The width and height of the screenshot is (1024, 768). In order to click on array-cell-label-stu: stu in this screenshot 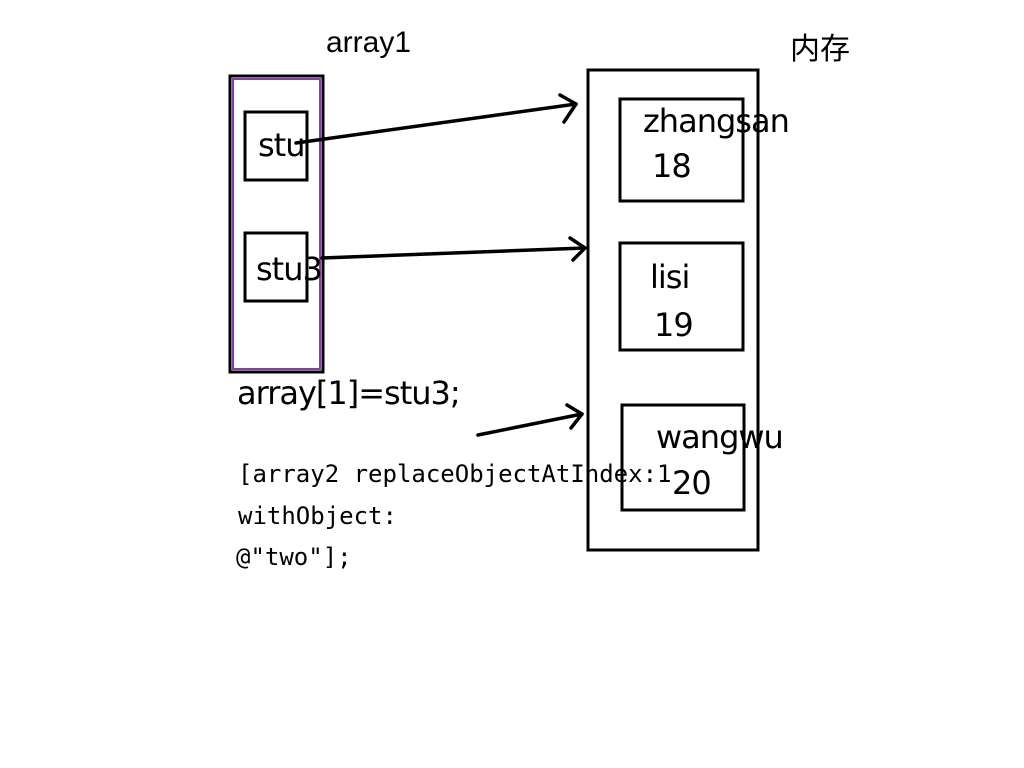, I will do `click(281, 145)`.